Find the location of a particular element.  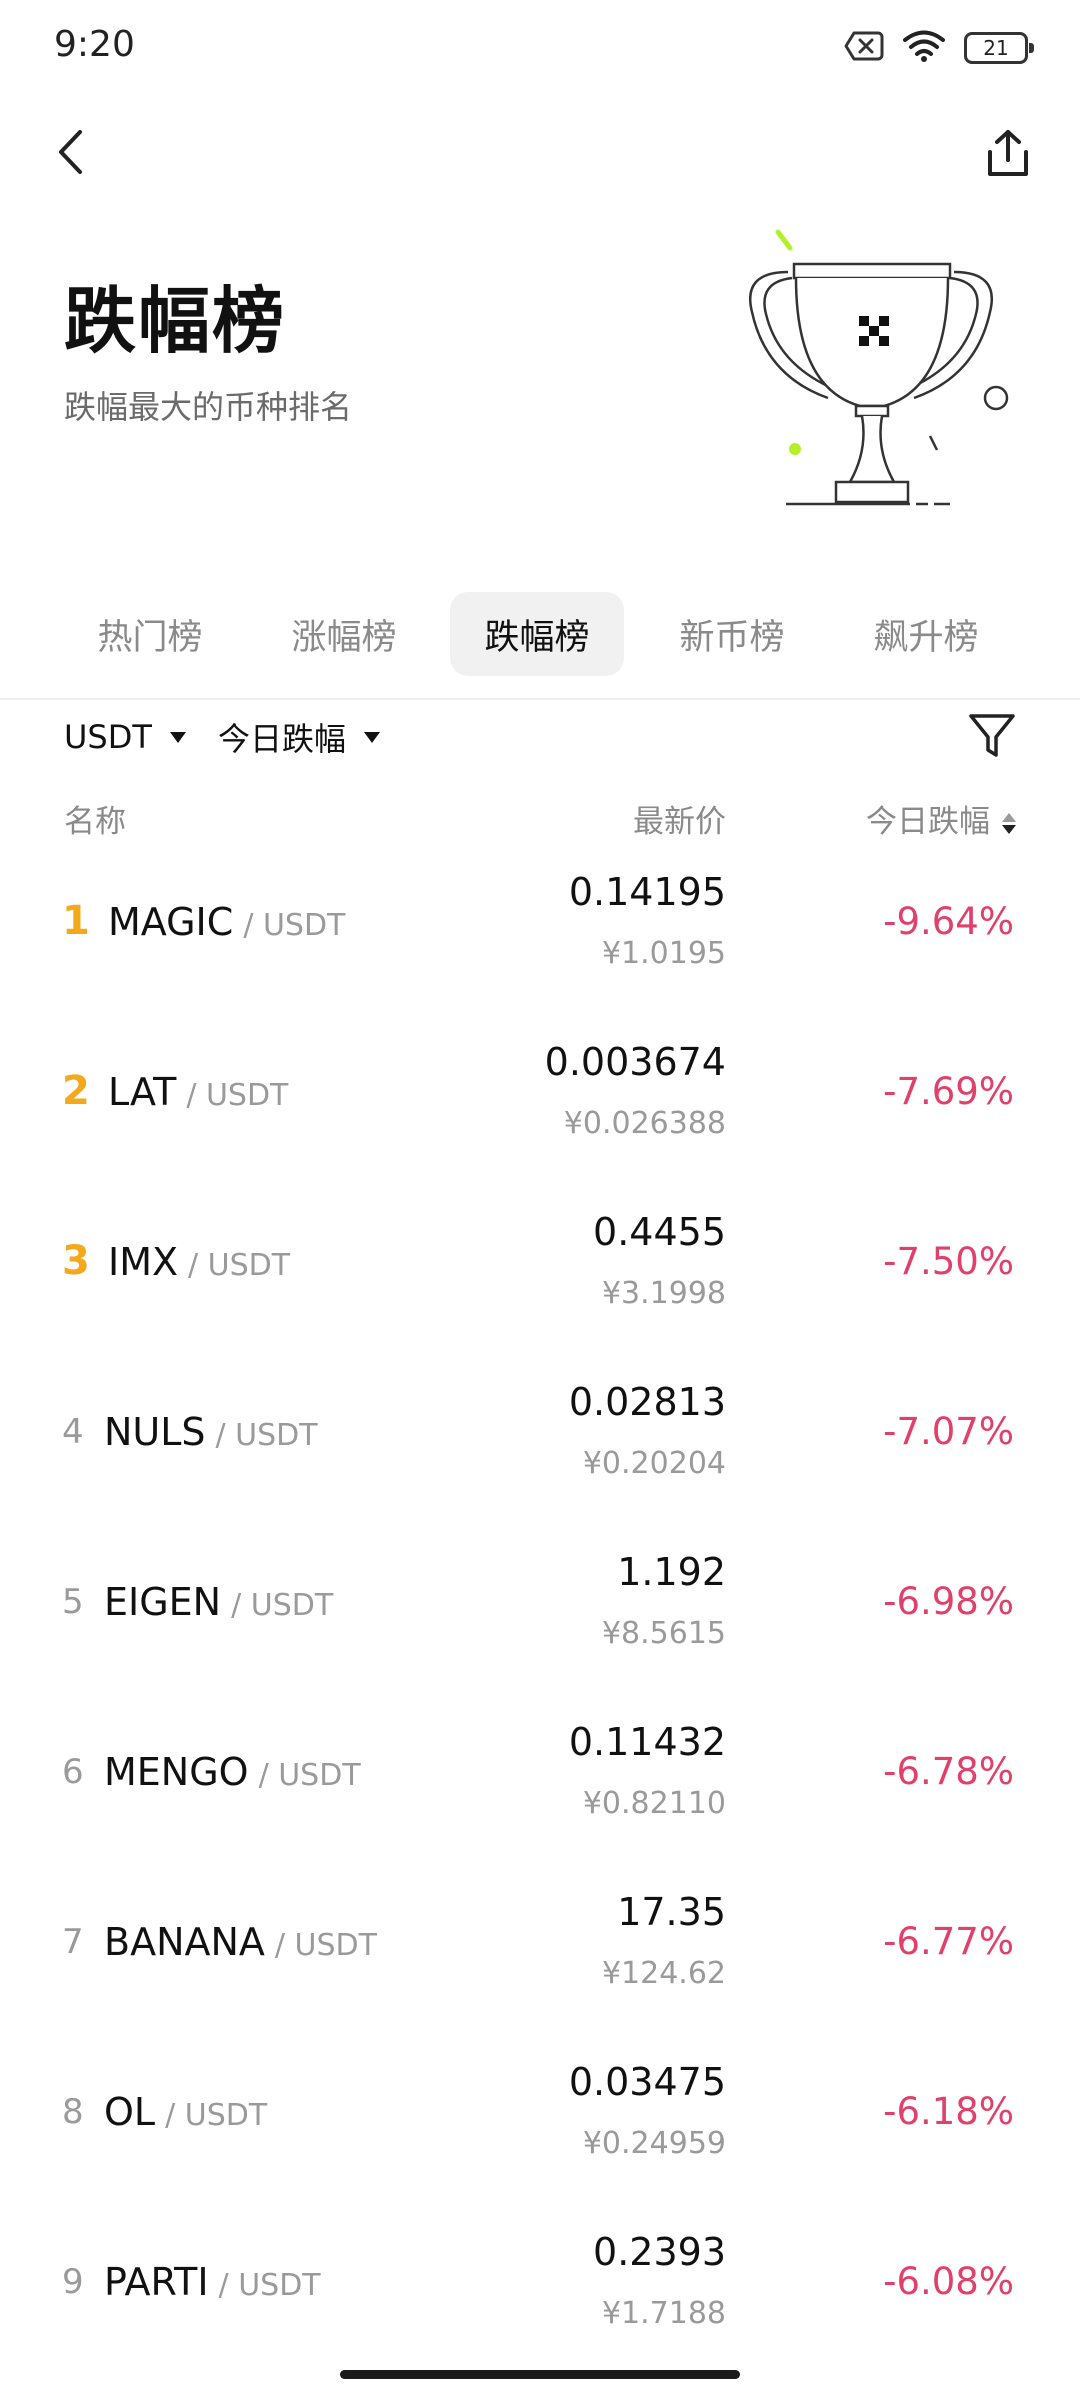

tab-hot: 热门榜 is located at coordinates (150, 634).